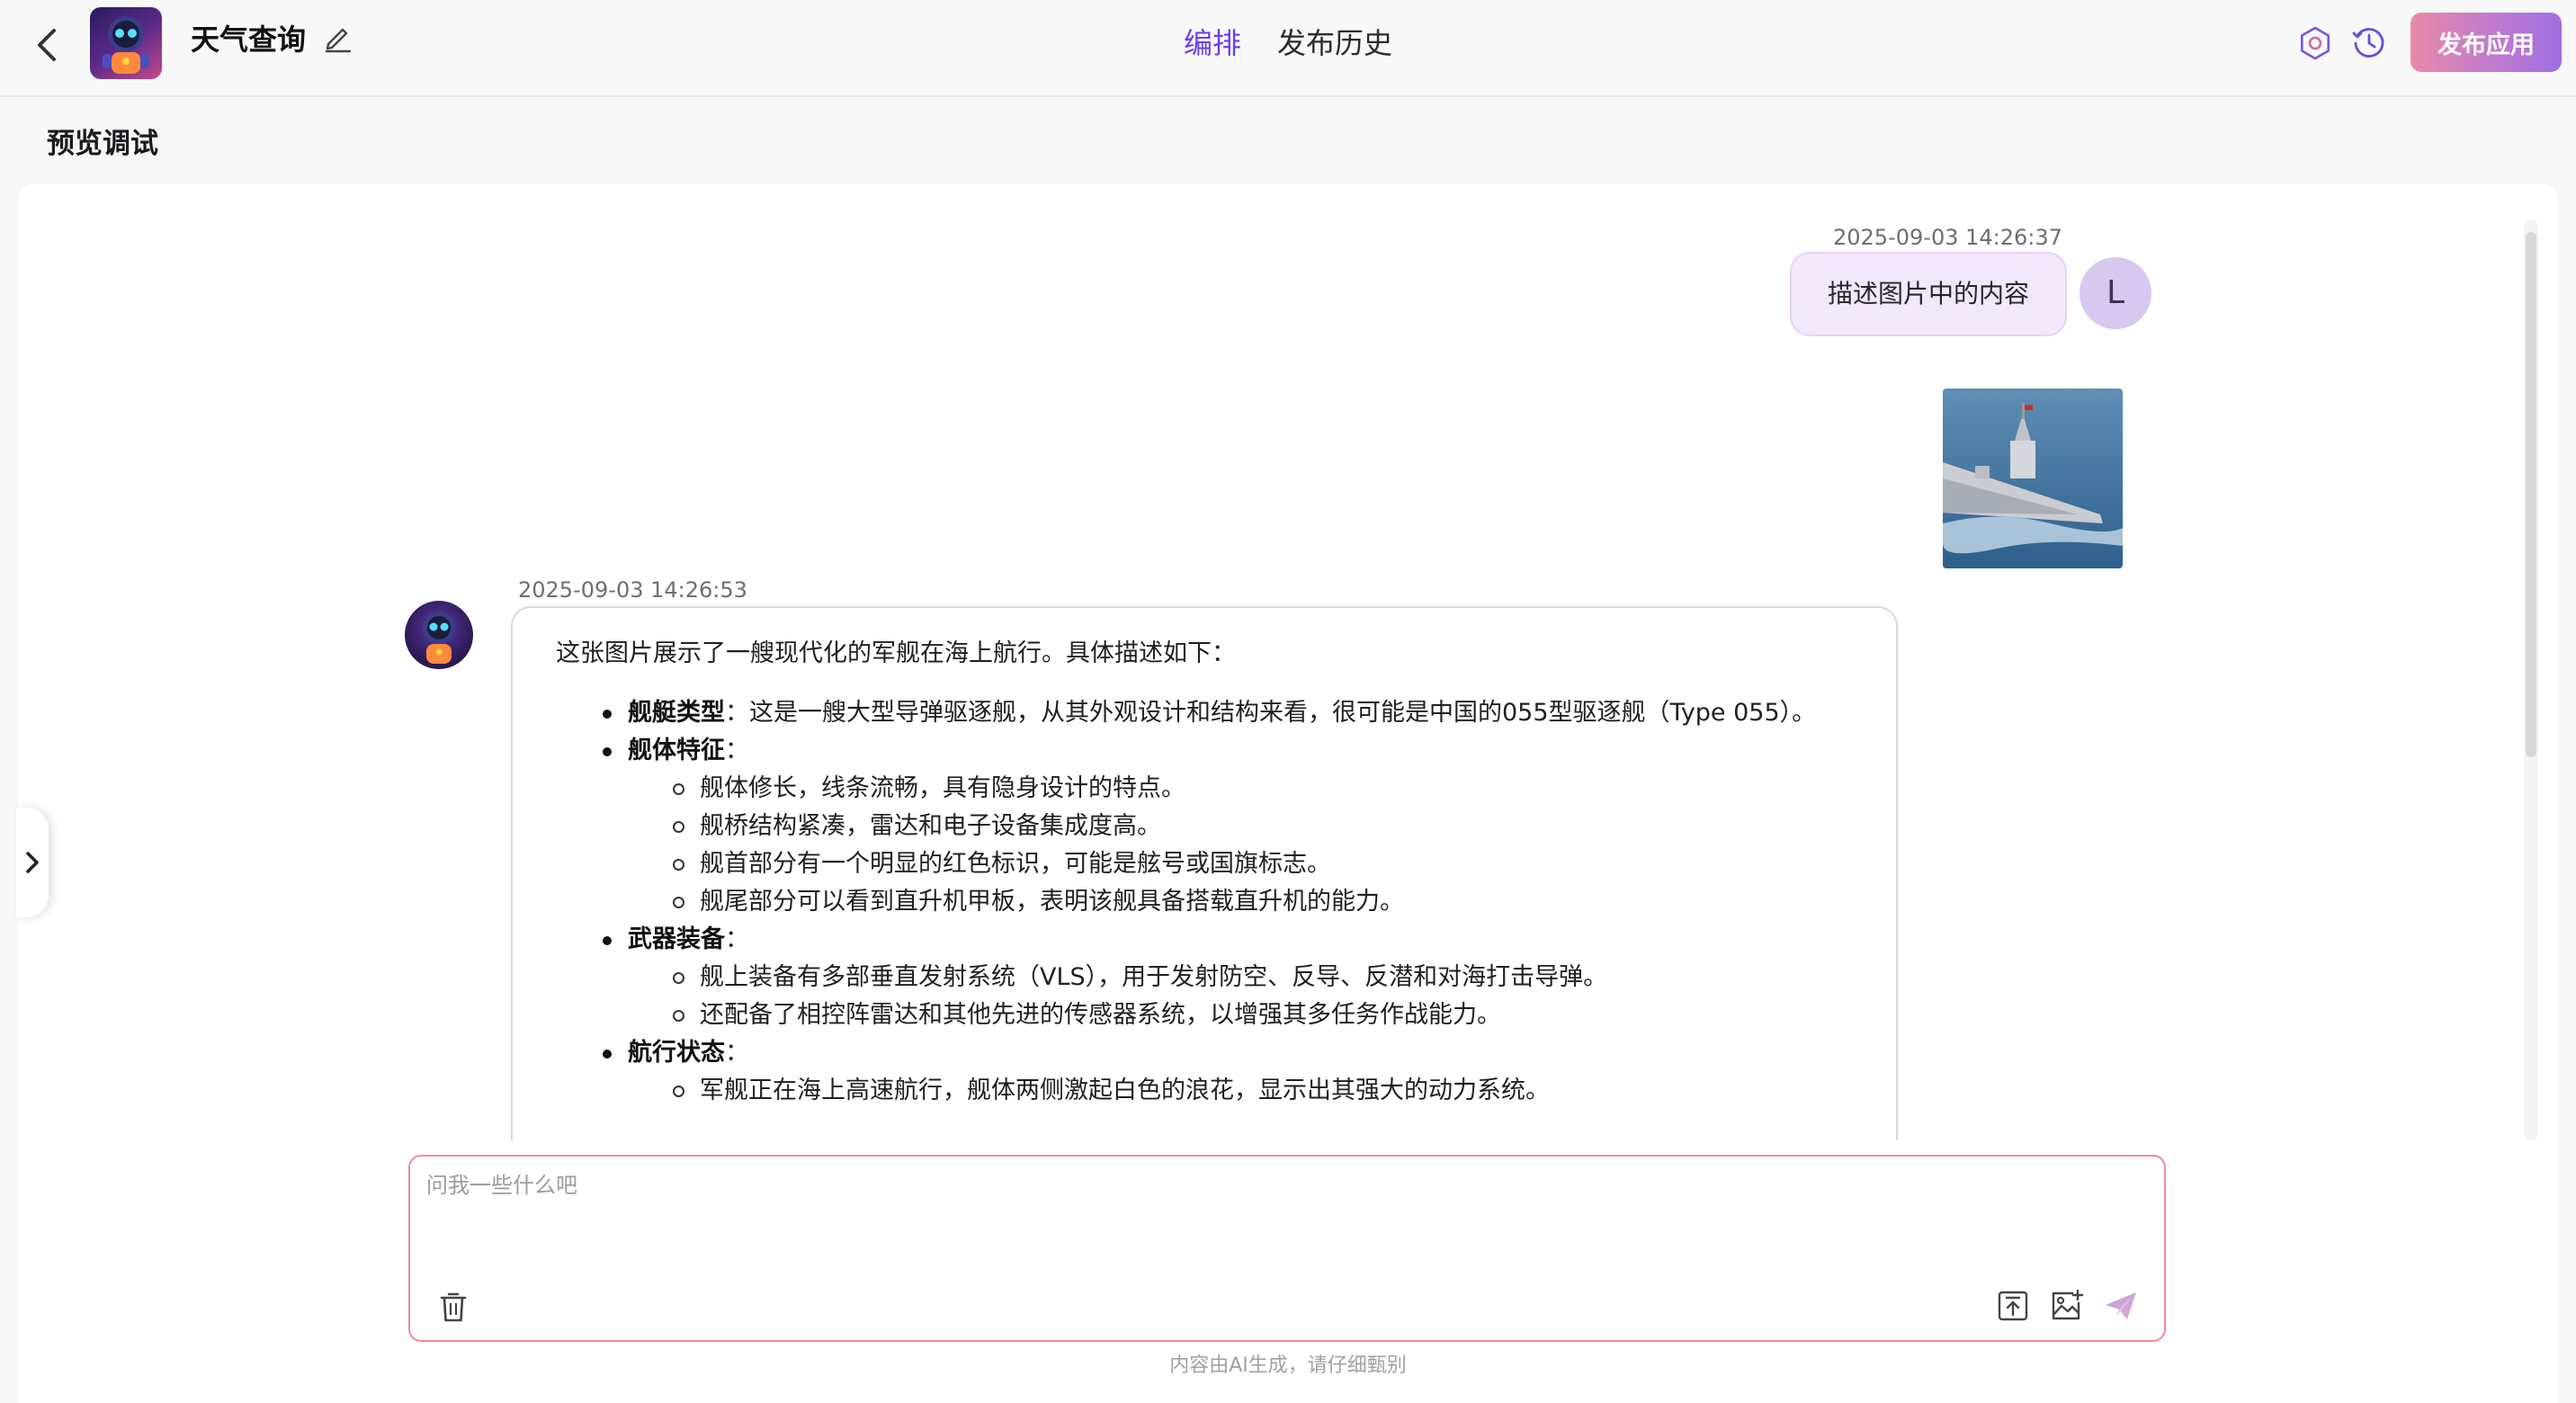  What do you see at coordinates (102, 144) in the screenshot?
I see `preview-debug-title: 预览调试` at bounding box center [102, 144].